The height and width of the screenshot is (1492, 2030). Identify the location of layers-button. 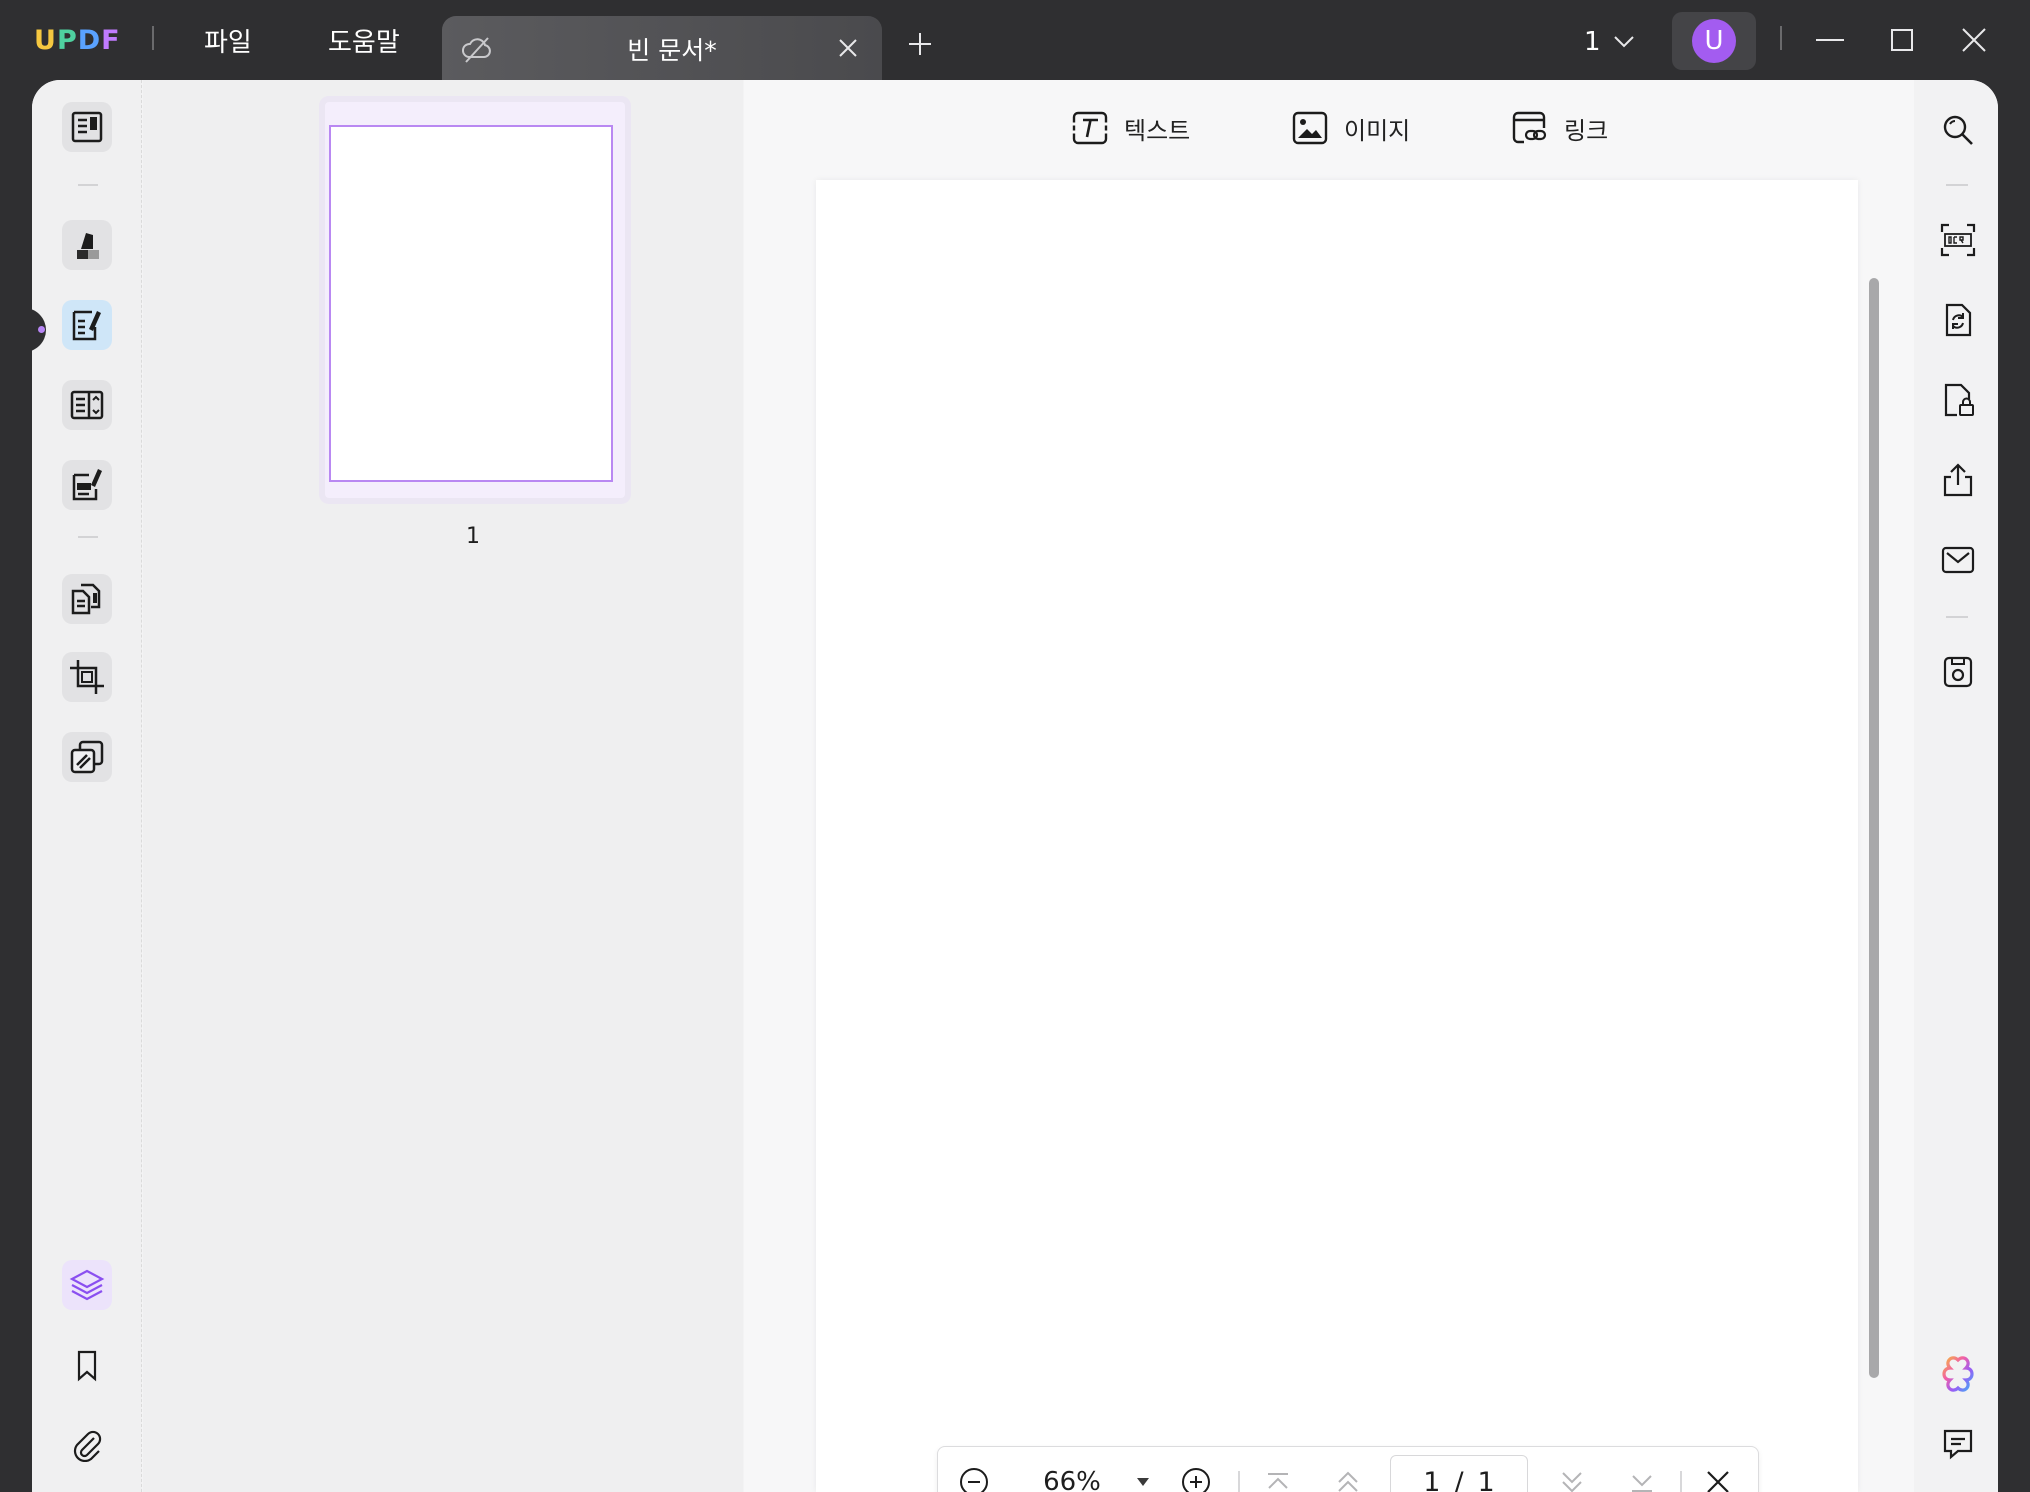
(87, 1285).